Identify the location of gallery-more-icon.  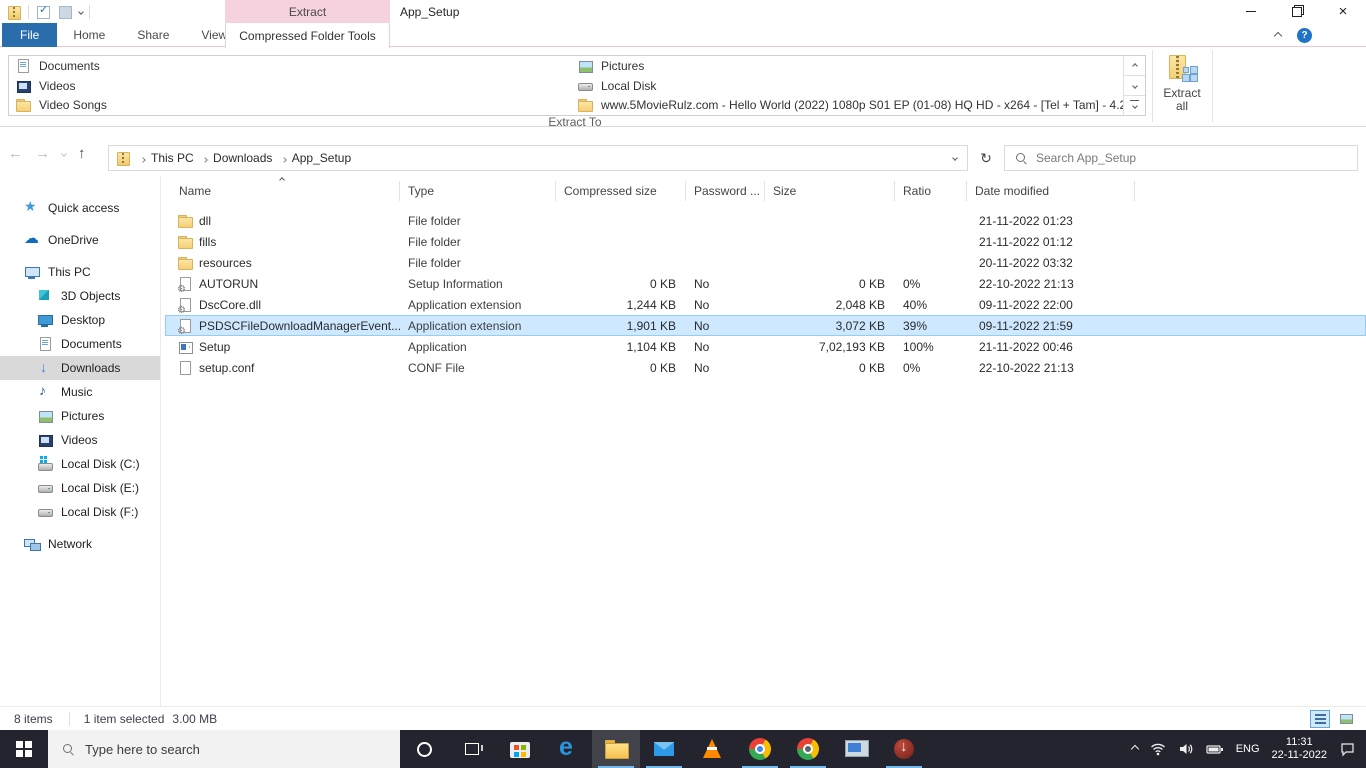
(1134, 105).